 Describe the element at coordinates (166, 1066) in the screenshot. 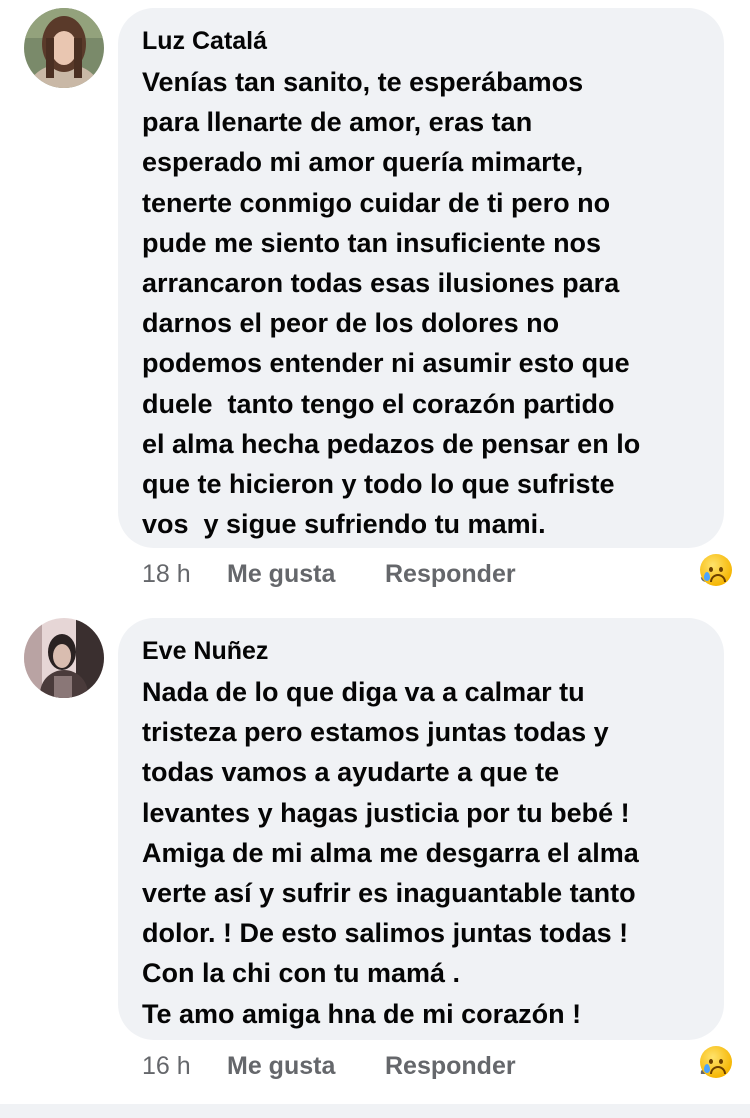

I see `comment-timestamp: 16 h` at that location.